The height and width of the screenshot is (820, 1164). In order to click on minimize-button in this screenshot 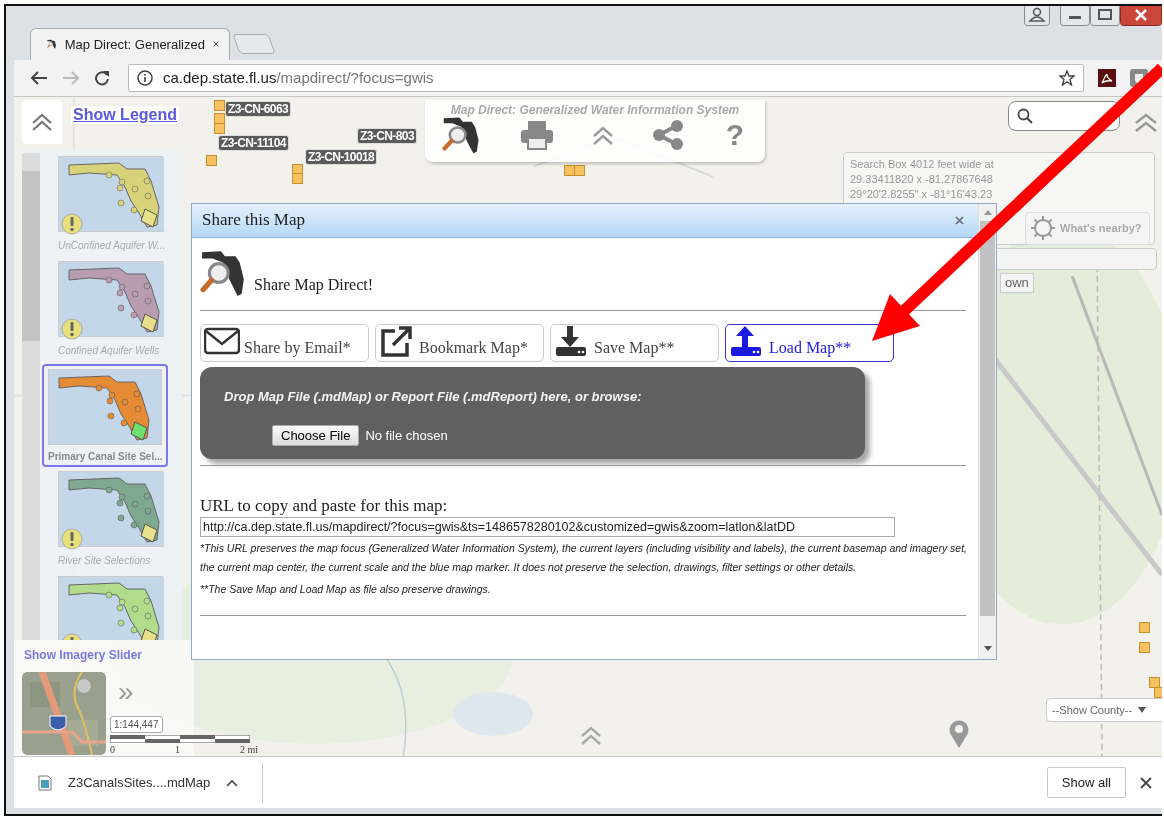, I will do `click(1075, 16)`.